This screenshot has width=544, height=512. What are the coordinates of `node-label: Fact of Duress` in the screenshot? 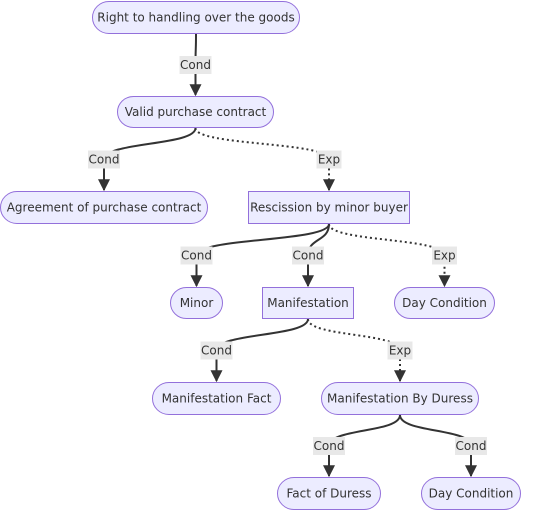 It's located at (328, 494).